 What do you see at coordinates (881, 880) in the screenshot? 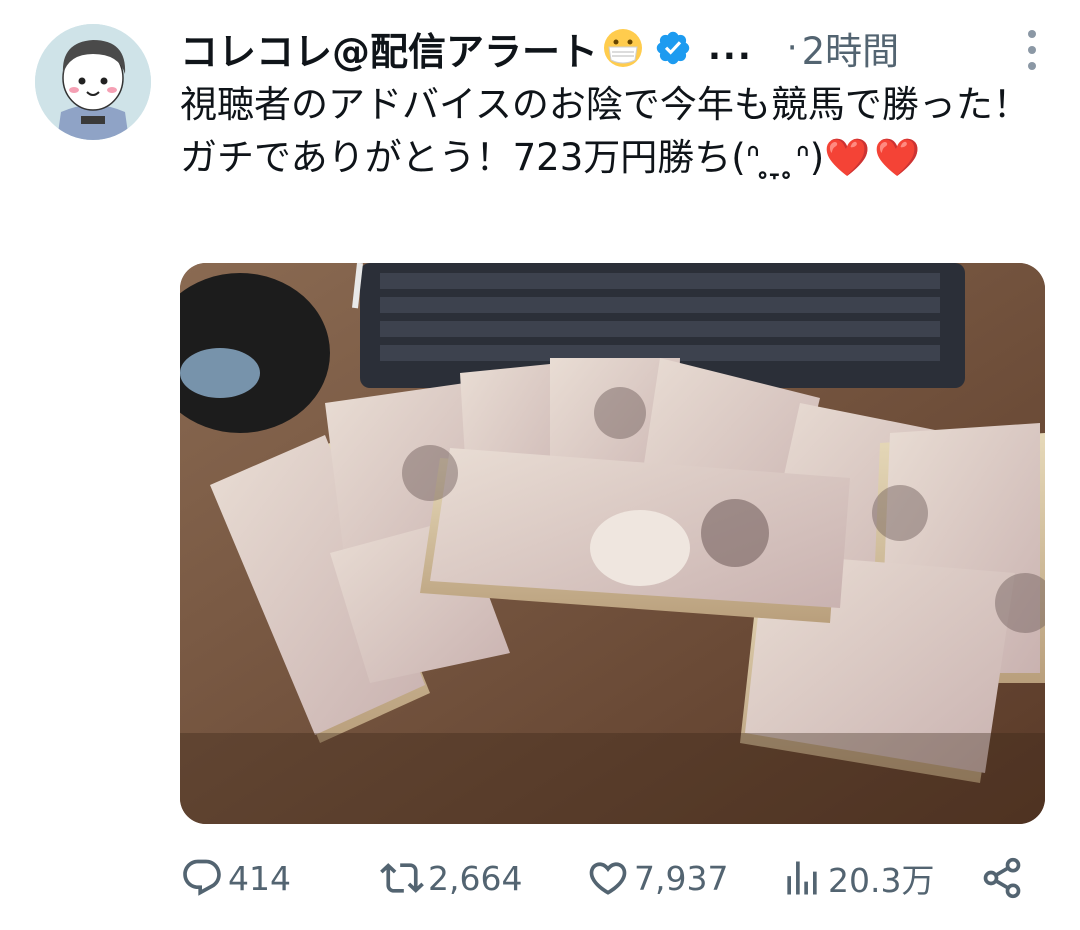
I see `view-count: 20.3万` at bounding box center [881, 880].